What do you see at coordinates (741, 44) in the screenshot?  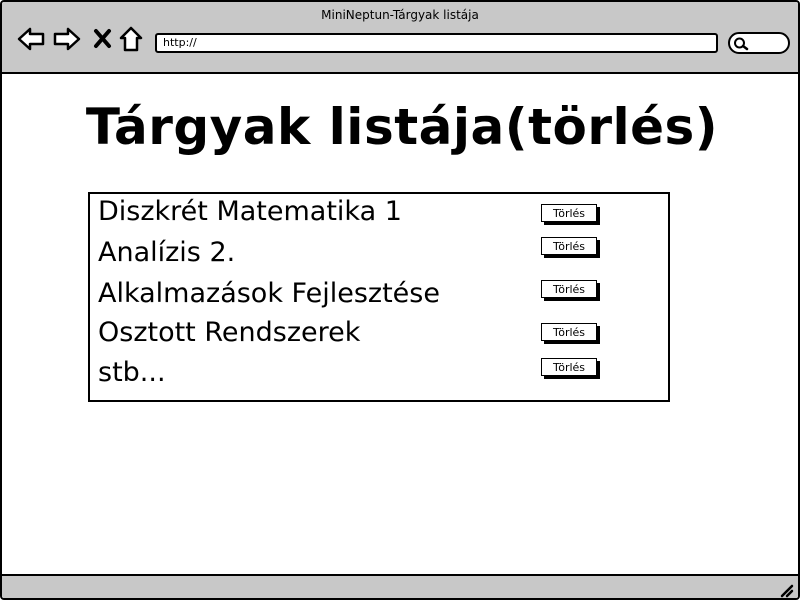 I see `search-icon` at bounding box center [741, 44].